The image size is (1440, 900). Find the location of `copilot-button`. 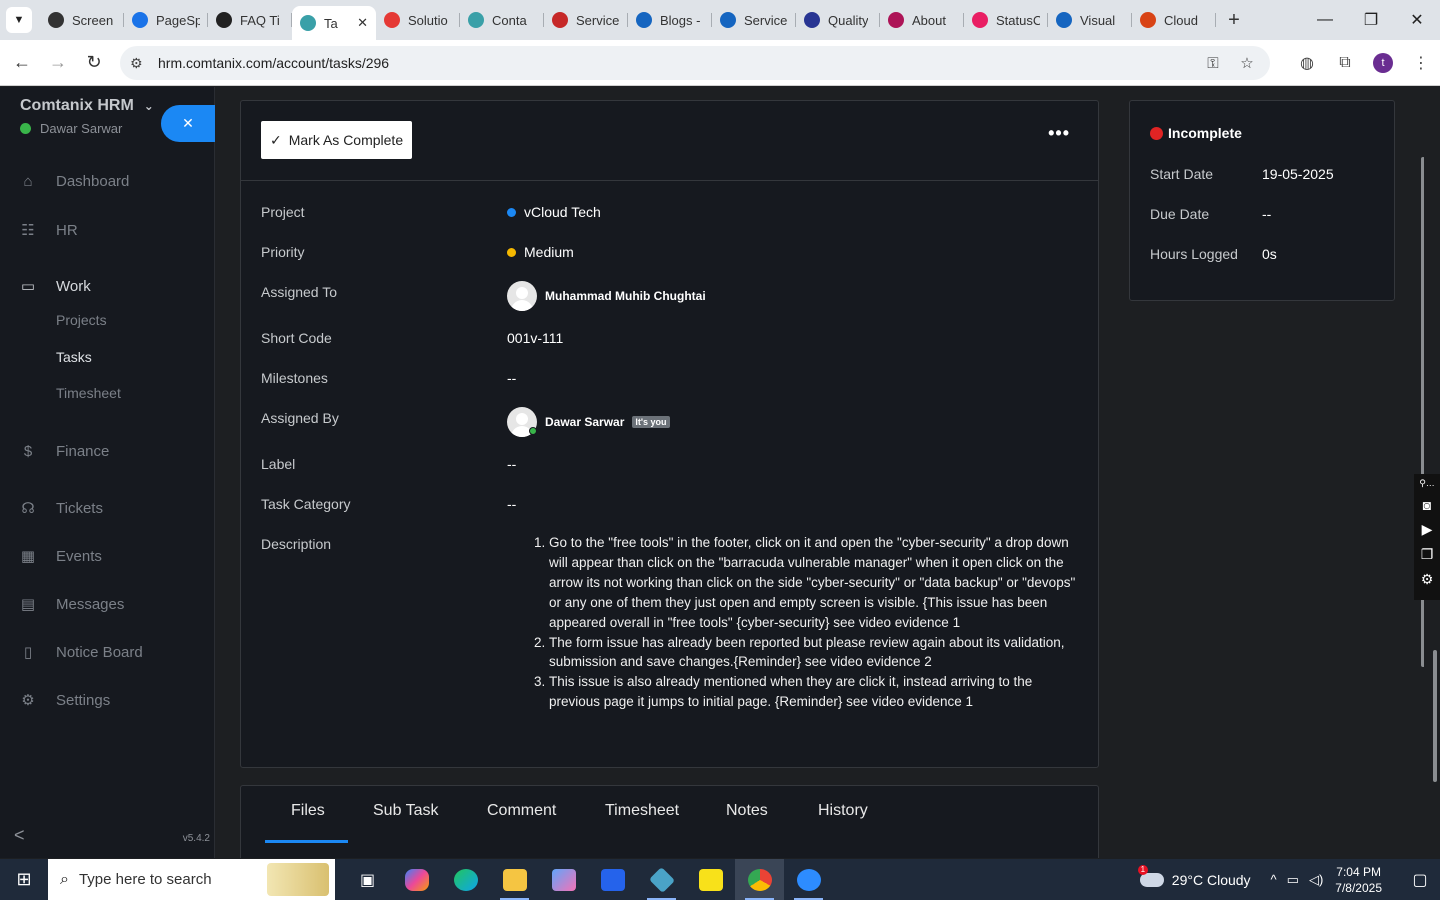

copilot-button is located at coordinates (416, 879).